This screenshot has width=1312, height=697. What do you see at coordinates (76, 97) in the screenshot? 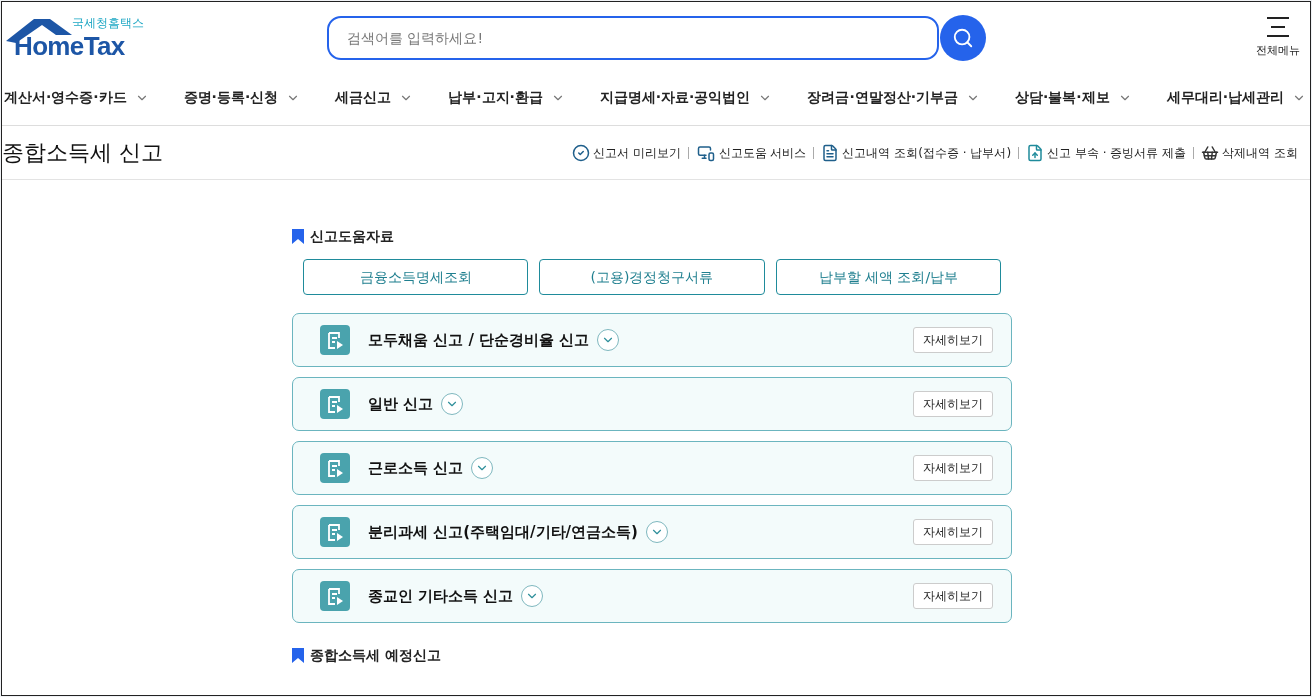
I see `nav-menu-item: 계산서·영수증·카드` at bounding box center [76, 97].